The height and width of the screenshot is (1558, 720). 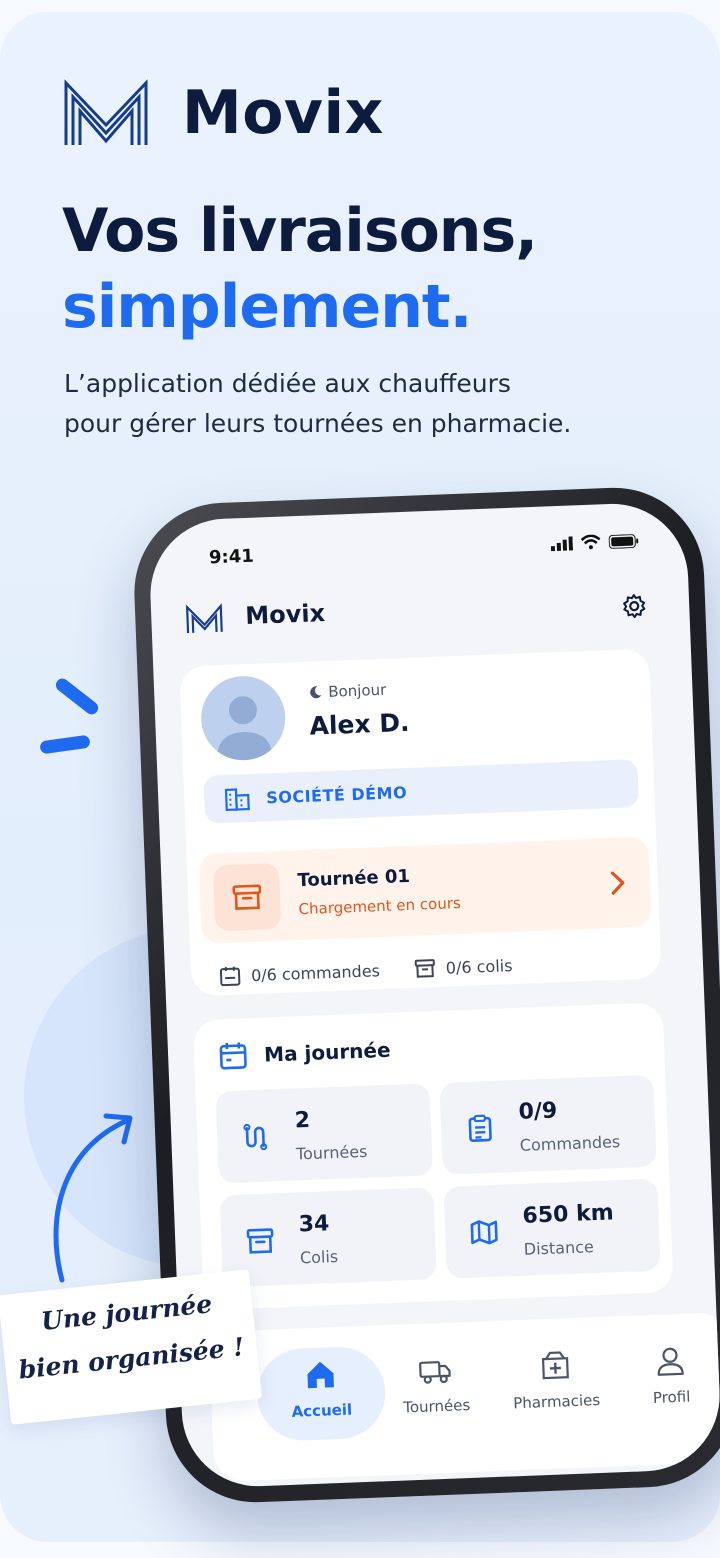 I want to click on brand-name: Movix, so click(x=283, y=113).